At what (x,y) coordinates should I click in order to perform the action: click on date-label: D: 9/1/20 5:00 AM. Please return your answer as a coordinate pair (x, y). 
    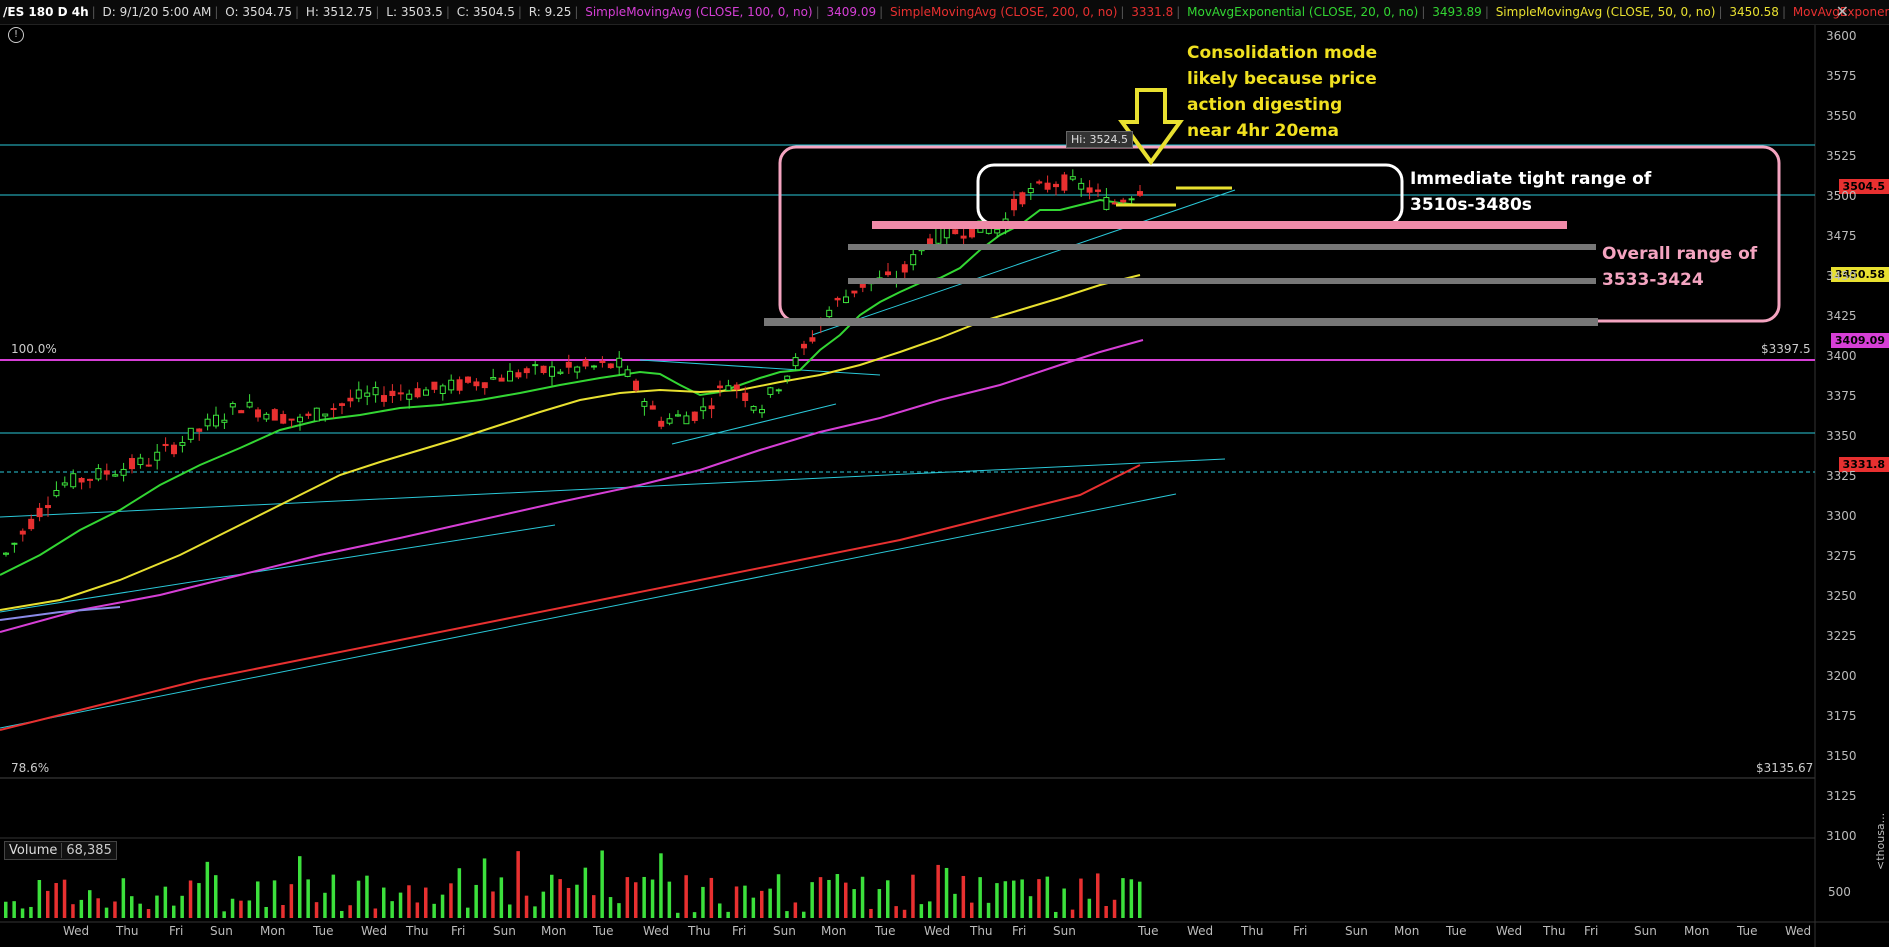
    Looking at the image, I should click on (157, 12).